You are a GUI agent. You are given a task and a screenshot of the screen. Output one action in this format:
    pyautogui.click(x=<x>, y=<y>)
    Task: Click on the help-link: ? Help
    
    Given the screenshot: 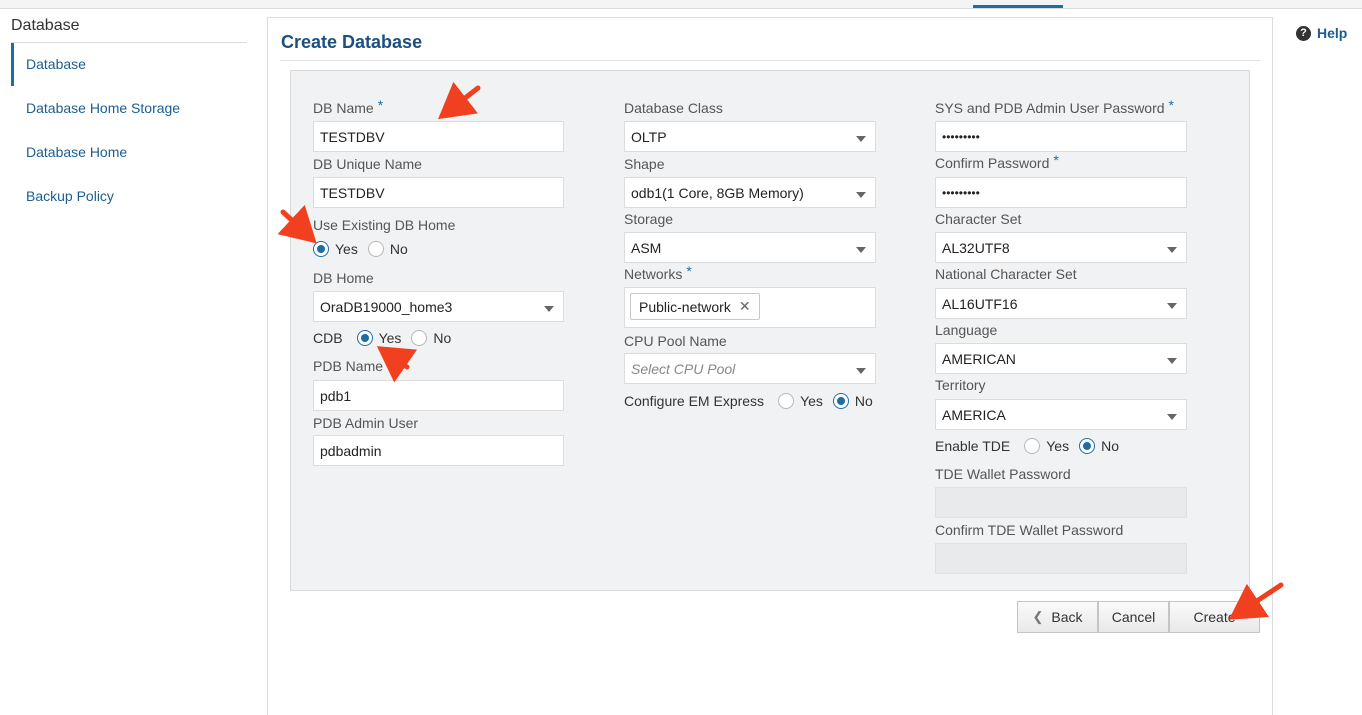 What is the action you would take?
    pyautogui.click(x=1321, y=33)
    